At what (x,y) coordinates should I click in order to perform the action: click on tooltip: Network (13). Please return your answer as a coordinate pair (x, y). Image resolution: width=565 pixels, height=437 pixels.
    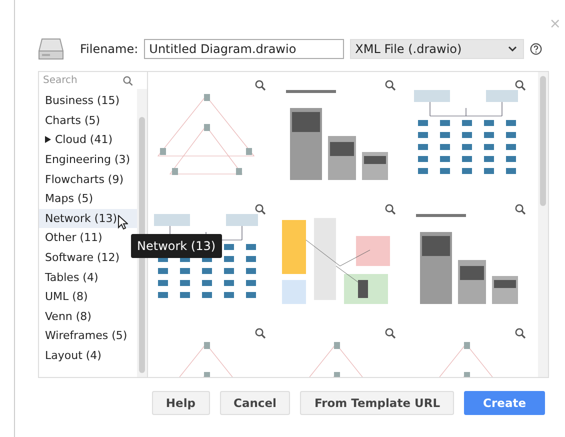
    Looking at the image, I should click on (176, 246).